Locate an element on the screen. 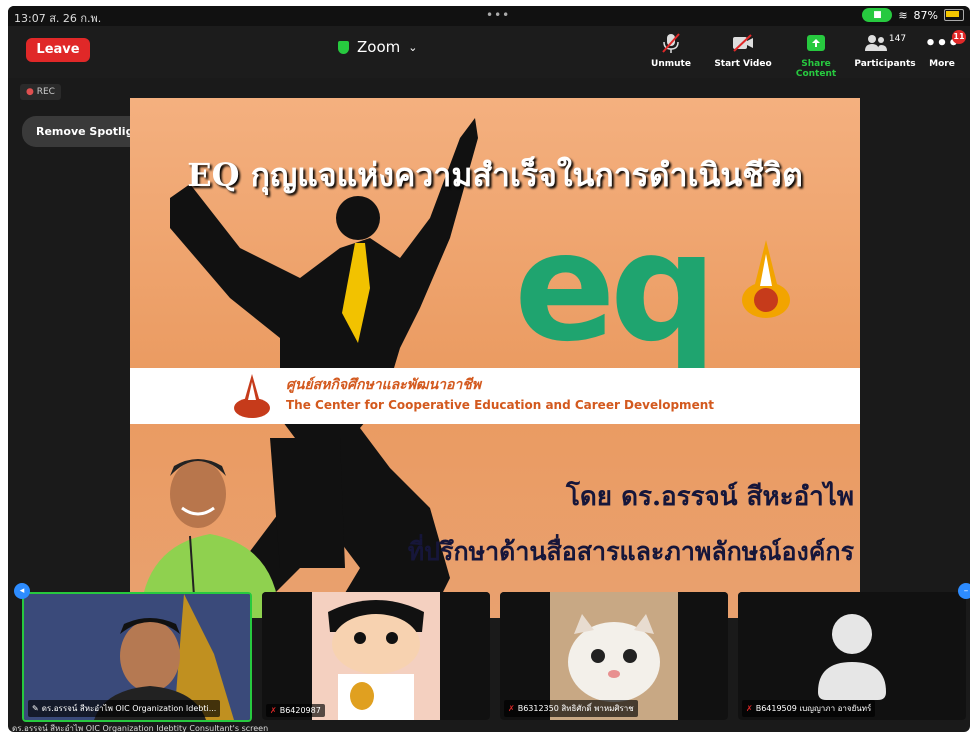  eq-logo: eq is located at coordinates (615, 288).